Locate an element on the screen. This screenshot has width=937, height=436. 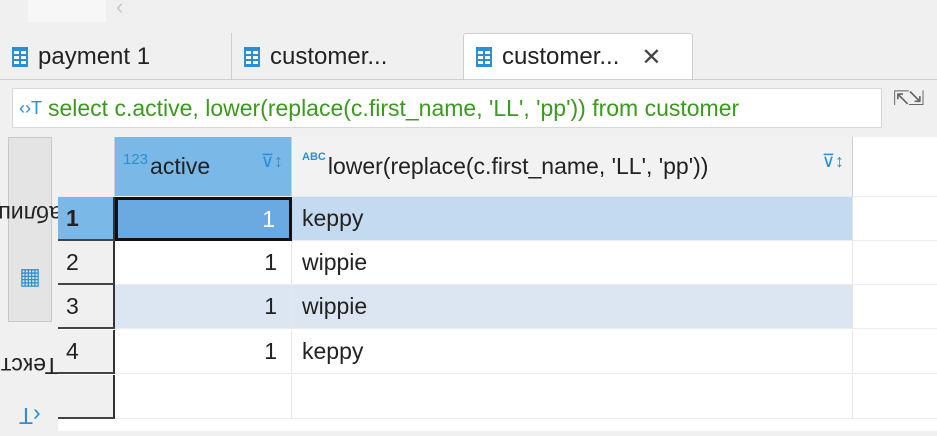
grid-icon: ▦ is located at coordinates (30, 280).